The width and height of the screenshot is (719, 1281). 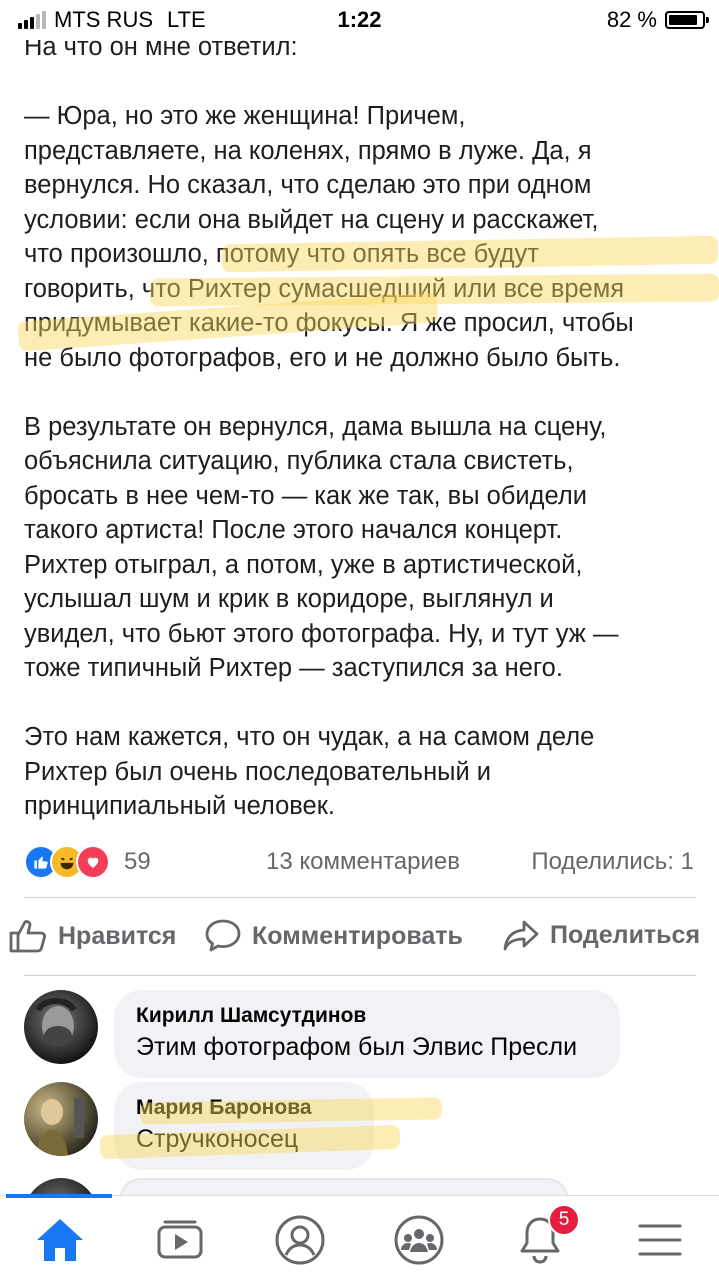 What do you see at coordinates (117, 935) in the screenshot?
I see `like-label: Нравится` at bounding box center [117, 935].